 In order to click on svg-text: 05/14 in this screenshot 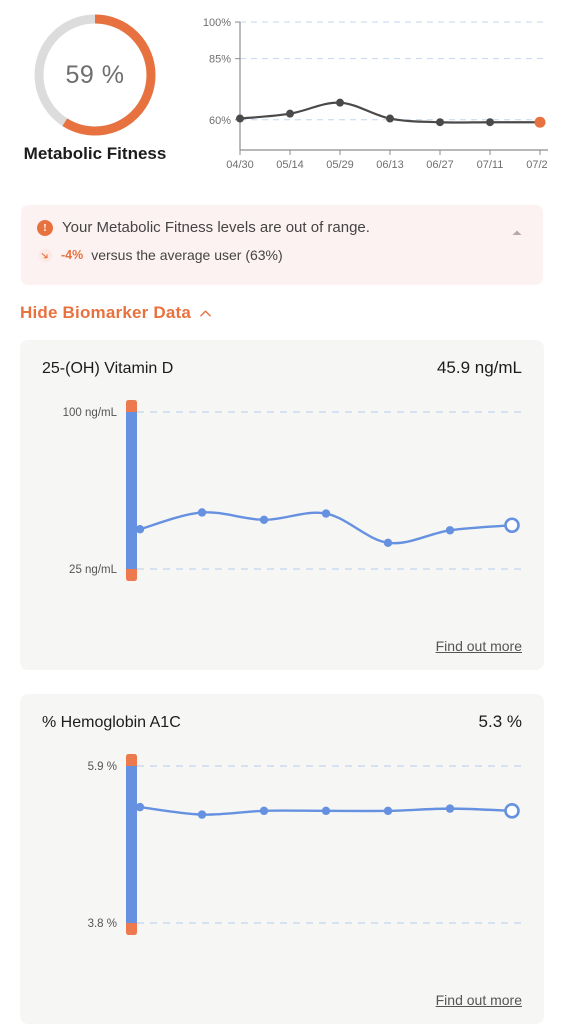, I will do `click(290, 164)`.